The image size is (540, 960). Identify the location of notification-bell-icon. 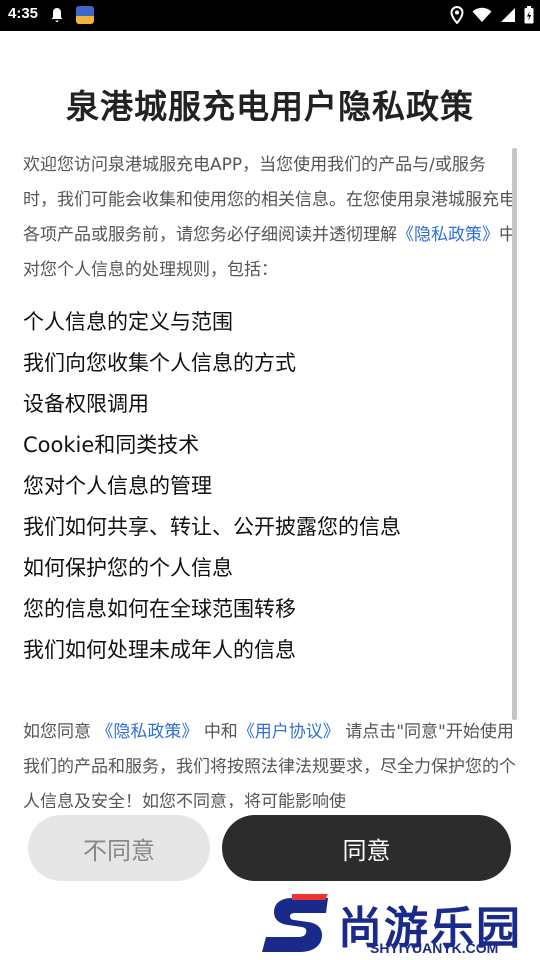
(57, 17).